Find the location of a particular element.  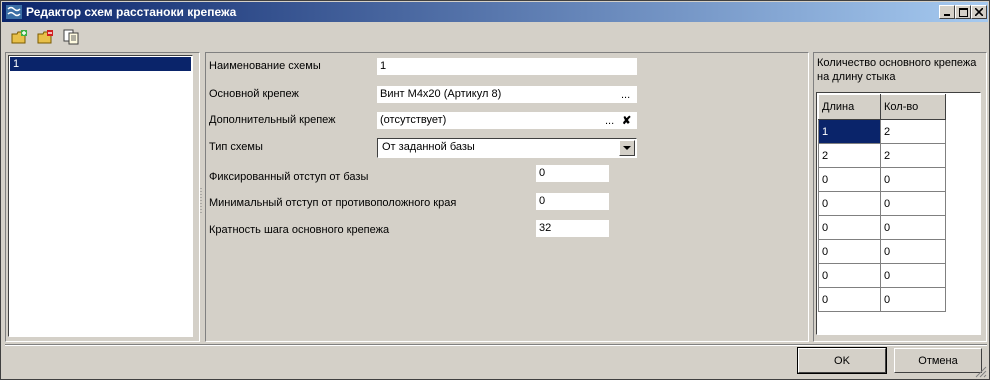

maximize-icon is located at coordinates (963, 12).